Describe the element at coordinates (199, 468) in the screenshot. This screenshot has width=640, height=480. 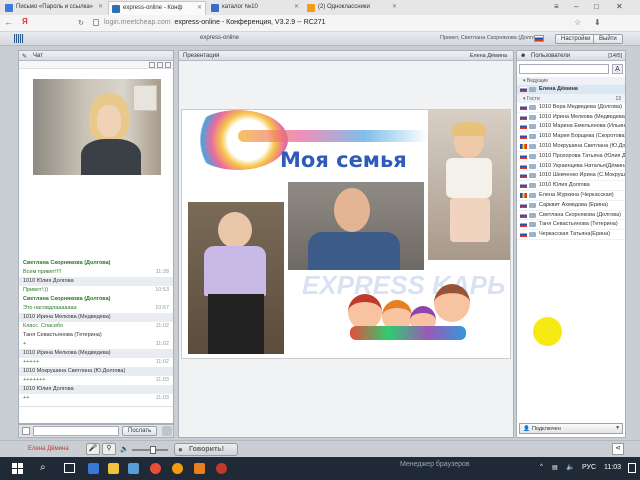
I see `odnoklassniki-icon` at that location.